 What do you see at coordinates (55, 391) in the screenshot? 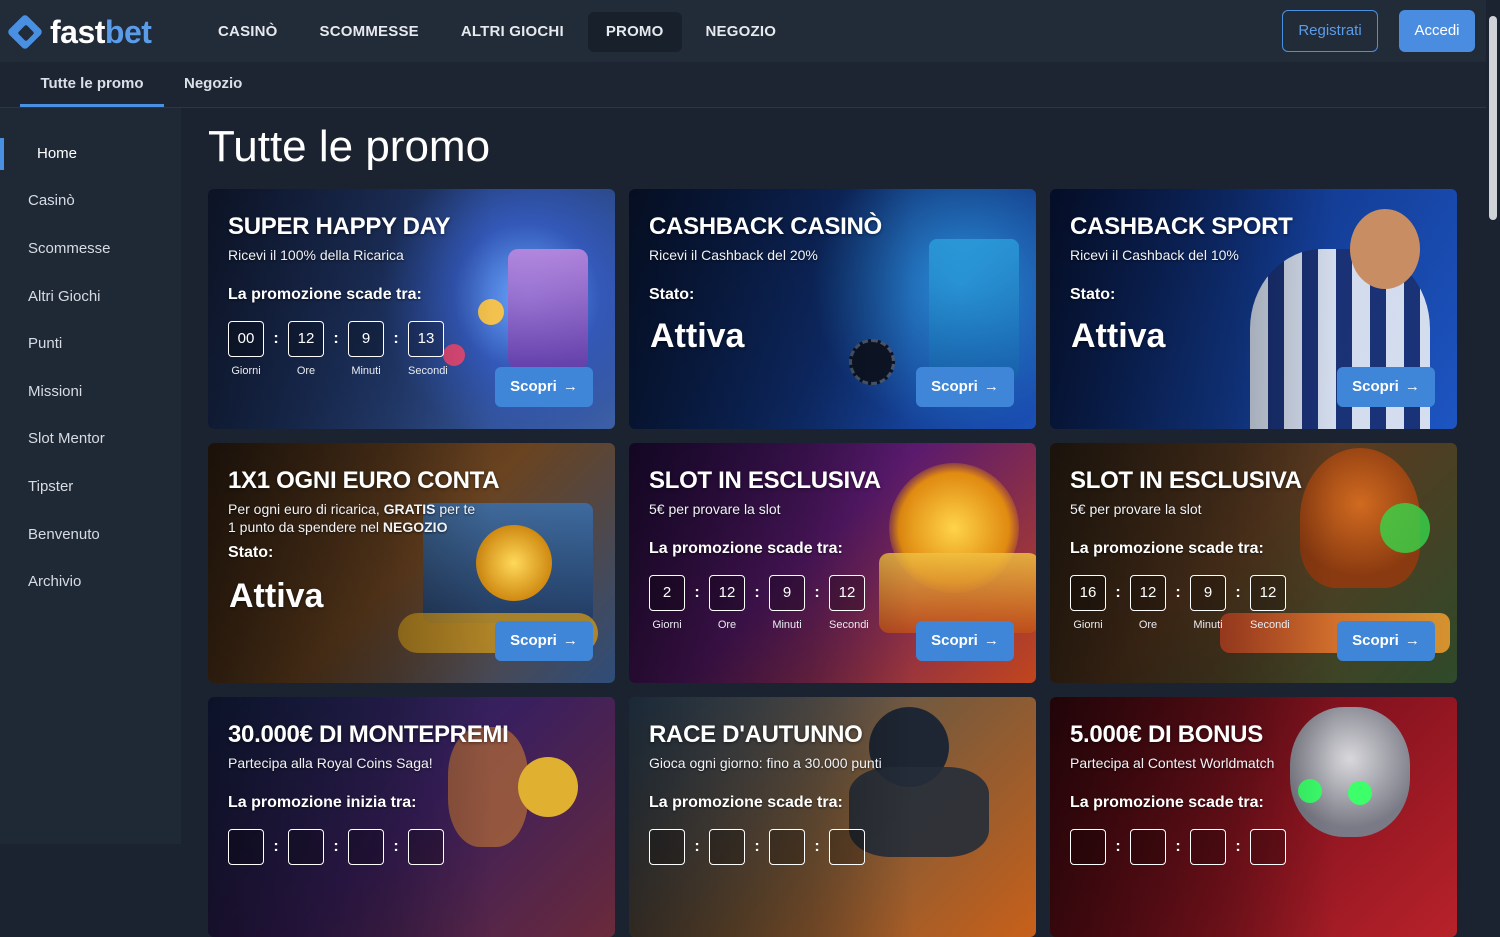
I see `sidebar-item-missioni: Missioni` at bounding box center [55, 391].